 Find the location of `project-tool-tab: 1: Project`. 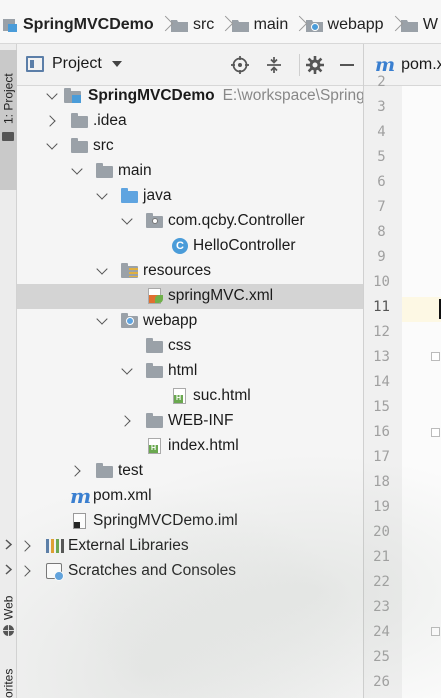

project-tool-tab: 1: Project is located at coordinates (8, 120).